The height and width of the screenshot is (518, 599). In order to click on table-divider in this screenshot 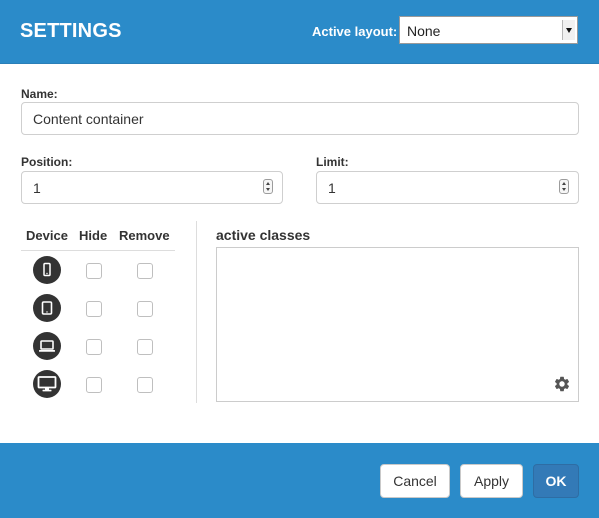, I will do `click(98, 250)`.